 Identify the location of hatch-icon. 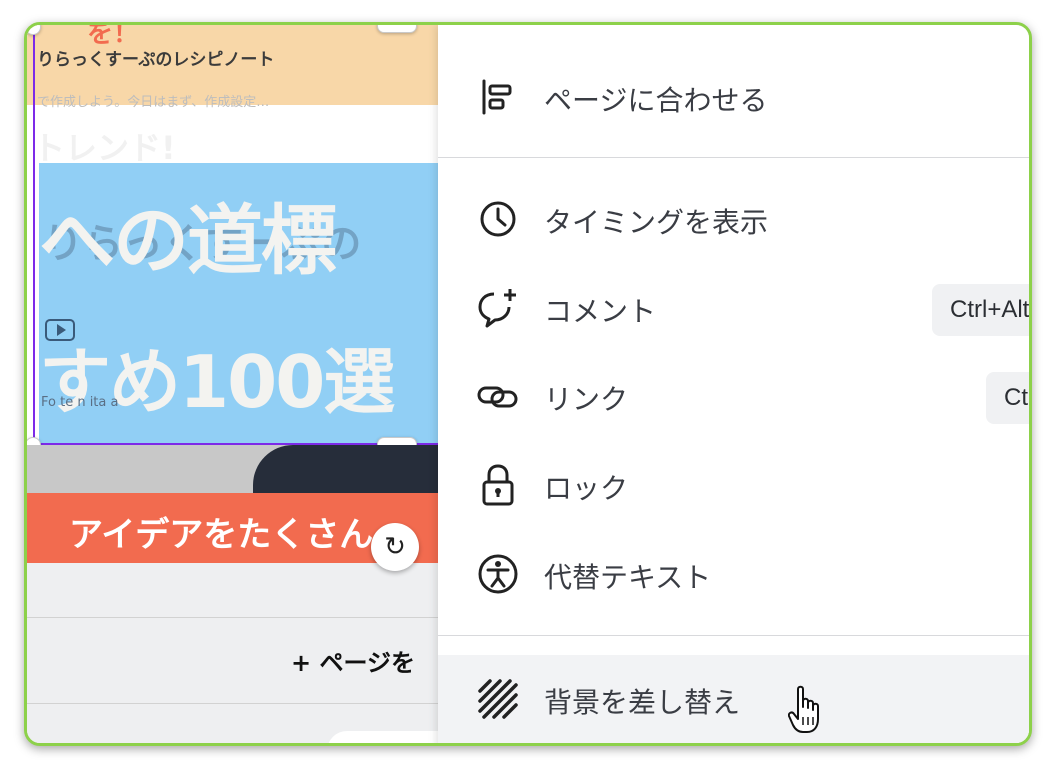
(498, 699).